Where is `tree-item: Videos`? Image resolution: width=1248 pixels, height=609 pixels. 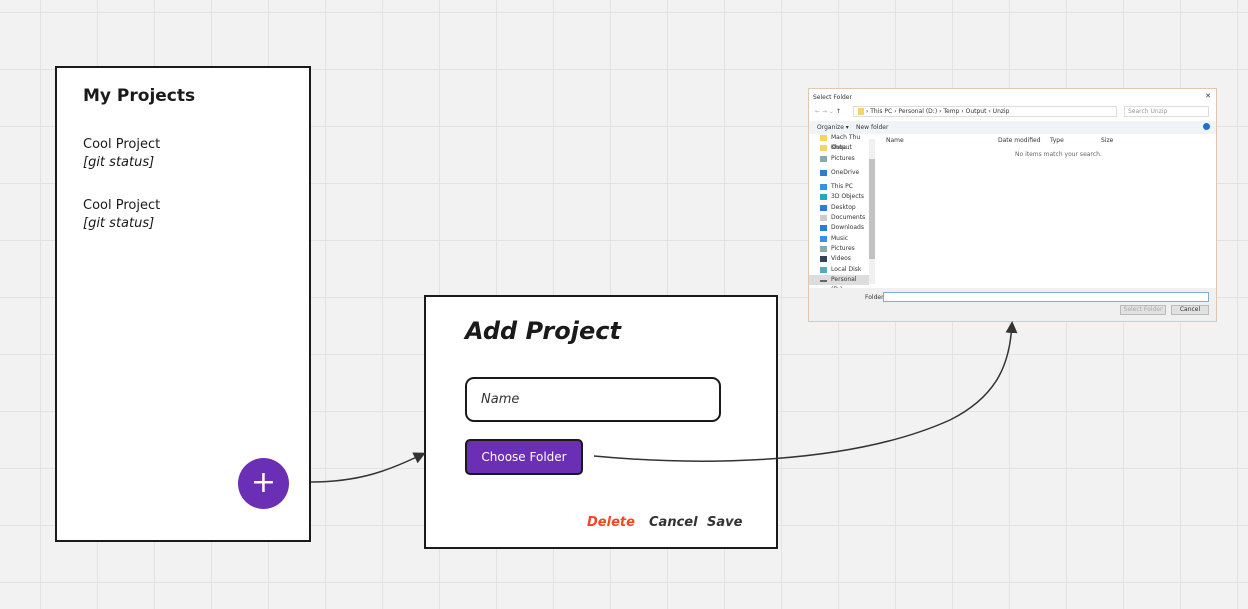
tree-item: Videos is located at coordinates (839, 259).